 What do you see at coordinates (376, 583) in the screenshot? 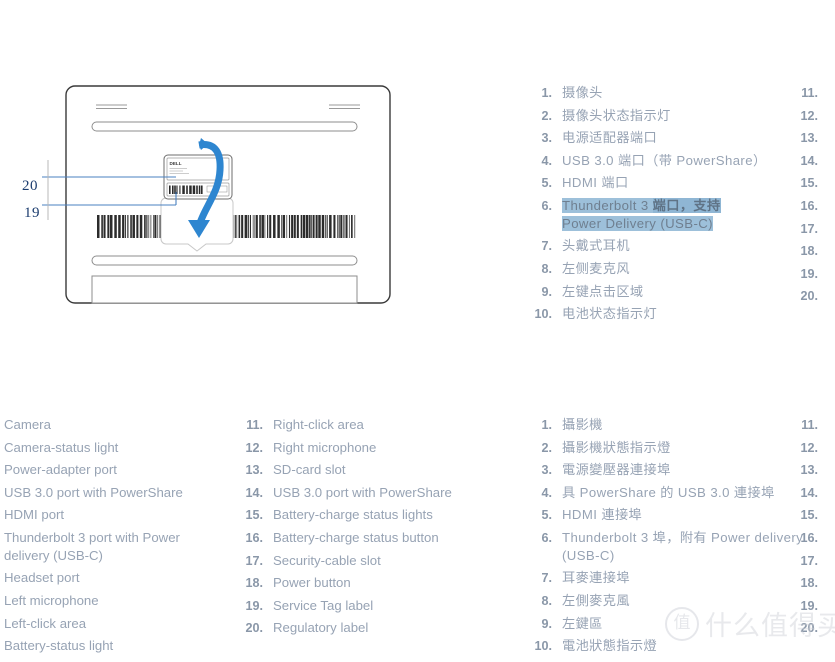
I see `list-item: 18. Power button` at bounding box center [376, 583].